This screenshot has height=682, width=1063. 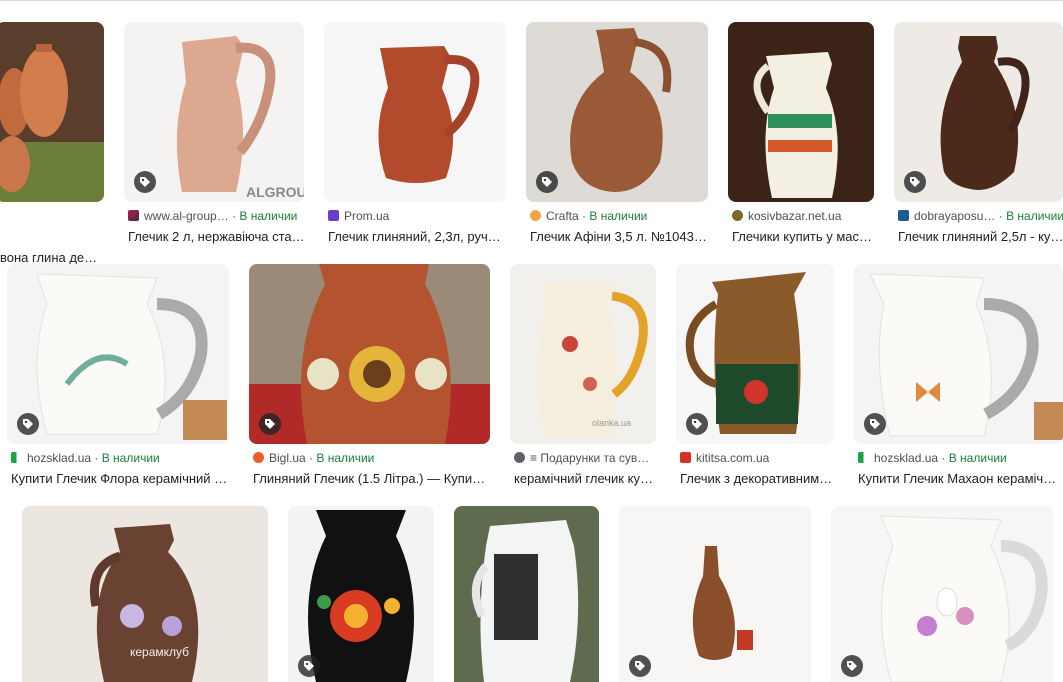 I want to click on image-result-card: керамклуб, so click(x=145, y=594).